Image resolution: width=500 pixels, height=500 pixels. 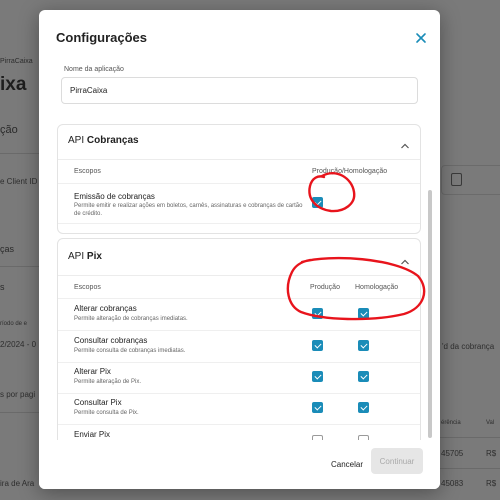 What do you see at coordinates (239, 465) in the screenshot?
I see `modal-footer: Cancelar Continuar` at bounding box center [239, 465].